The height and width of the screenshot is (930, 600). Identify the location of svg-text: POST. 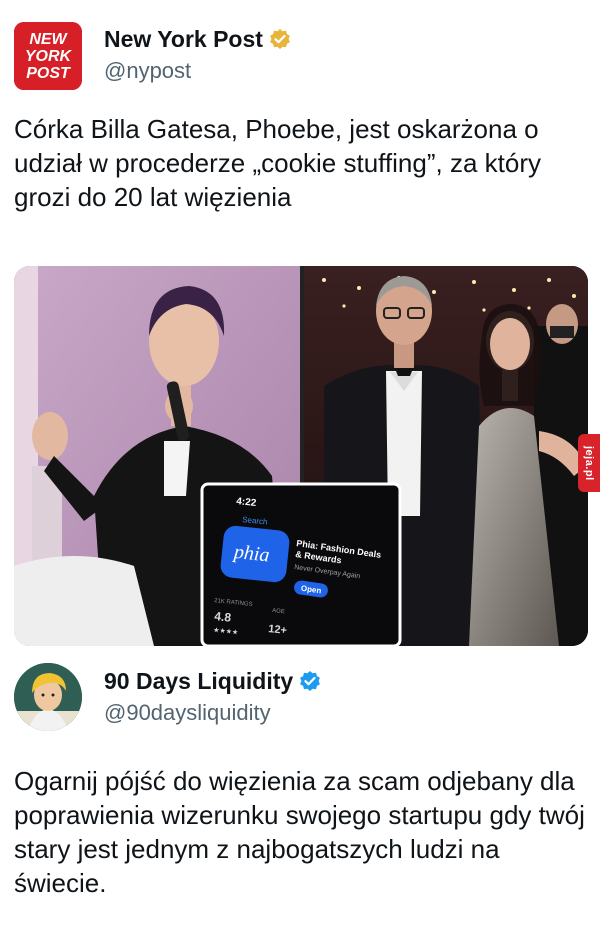
(48, 73).